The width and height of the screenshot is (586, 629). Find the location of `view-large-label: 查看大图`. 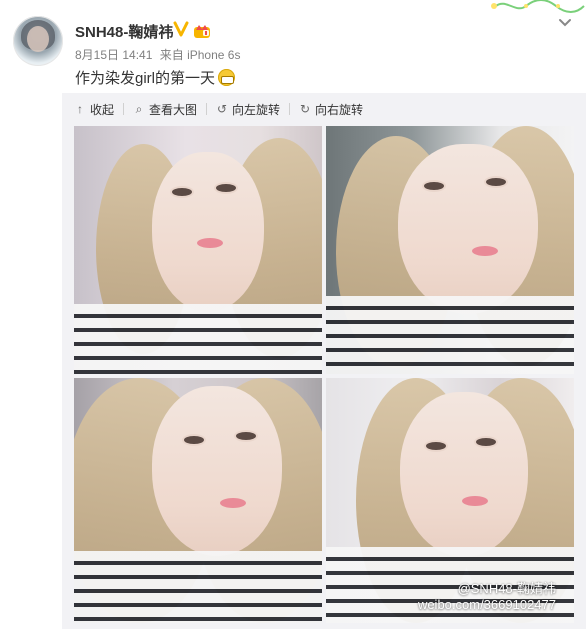

view-large-label: 查看大图 is located at coordinates (173, 109).